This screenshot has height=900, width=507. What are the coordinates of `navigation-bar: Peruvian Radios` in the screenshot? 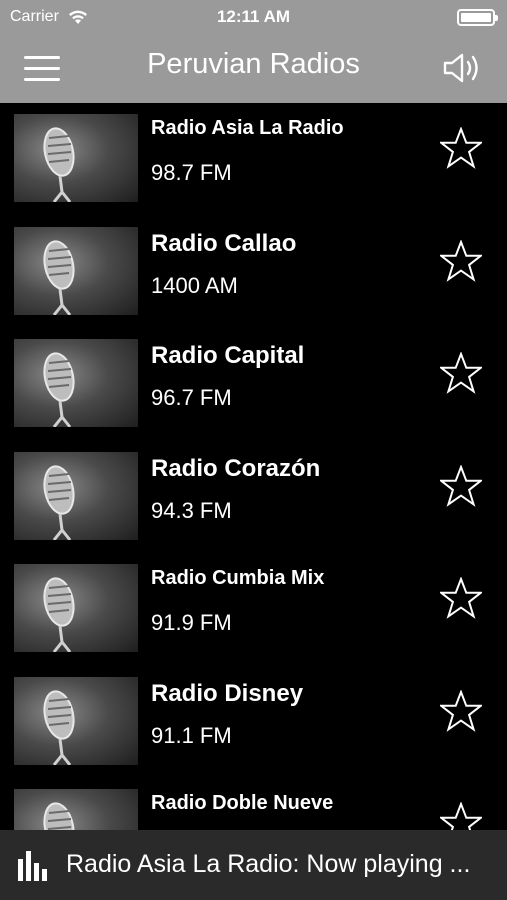 It's located at (253, 68).